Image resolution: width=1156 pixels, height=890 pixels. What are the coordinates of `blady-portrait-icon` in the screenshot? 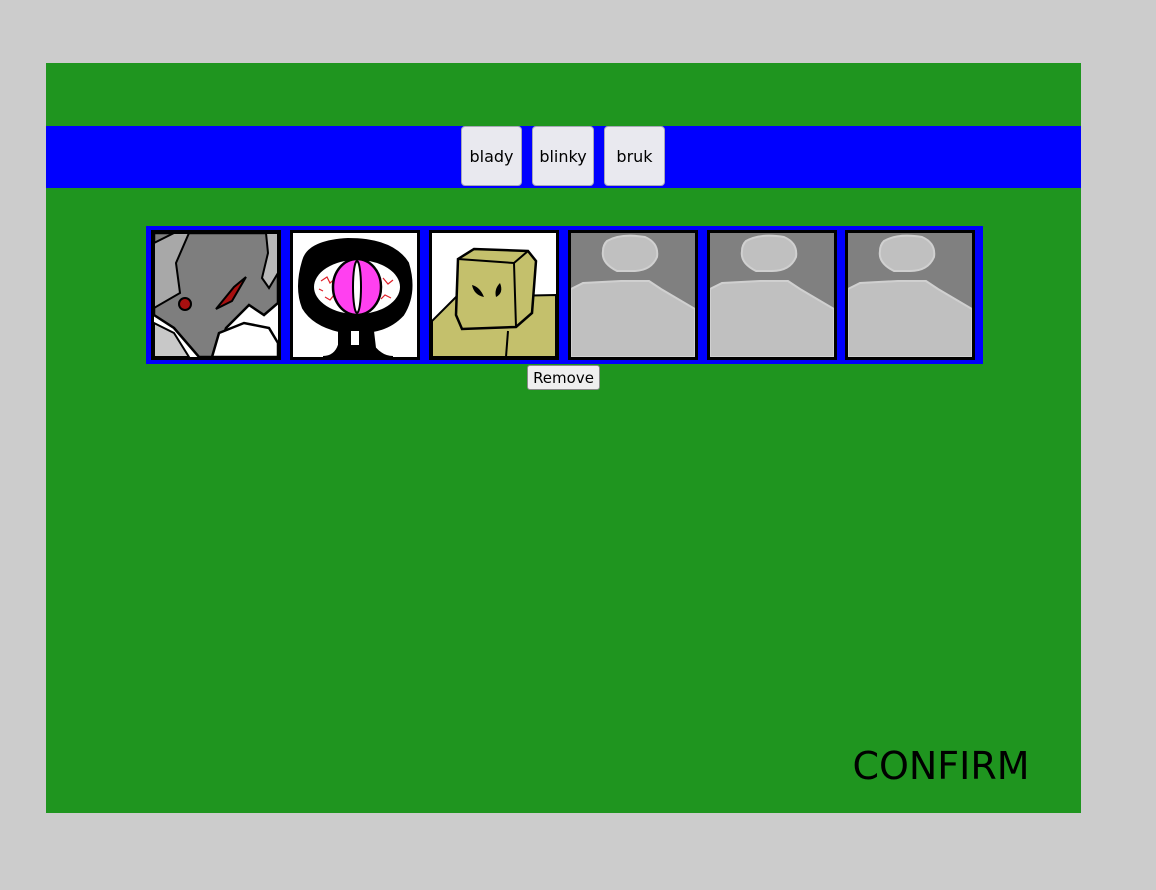 It's located at (216, 295).